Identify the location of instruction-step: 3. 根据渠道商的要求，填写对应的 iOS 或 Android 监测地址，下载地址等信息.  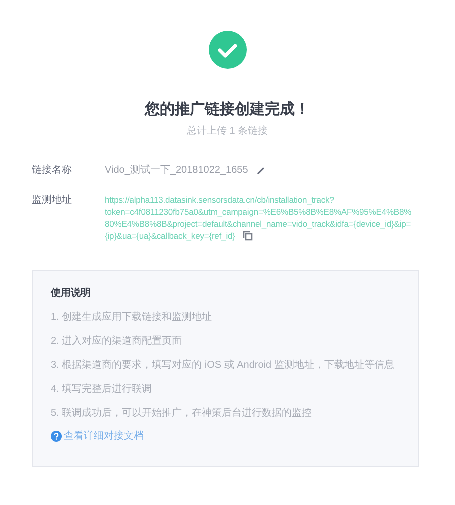
(225, 366).